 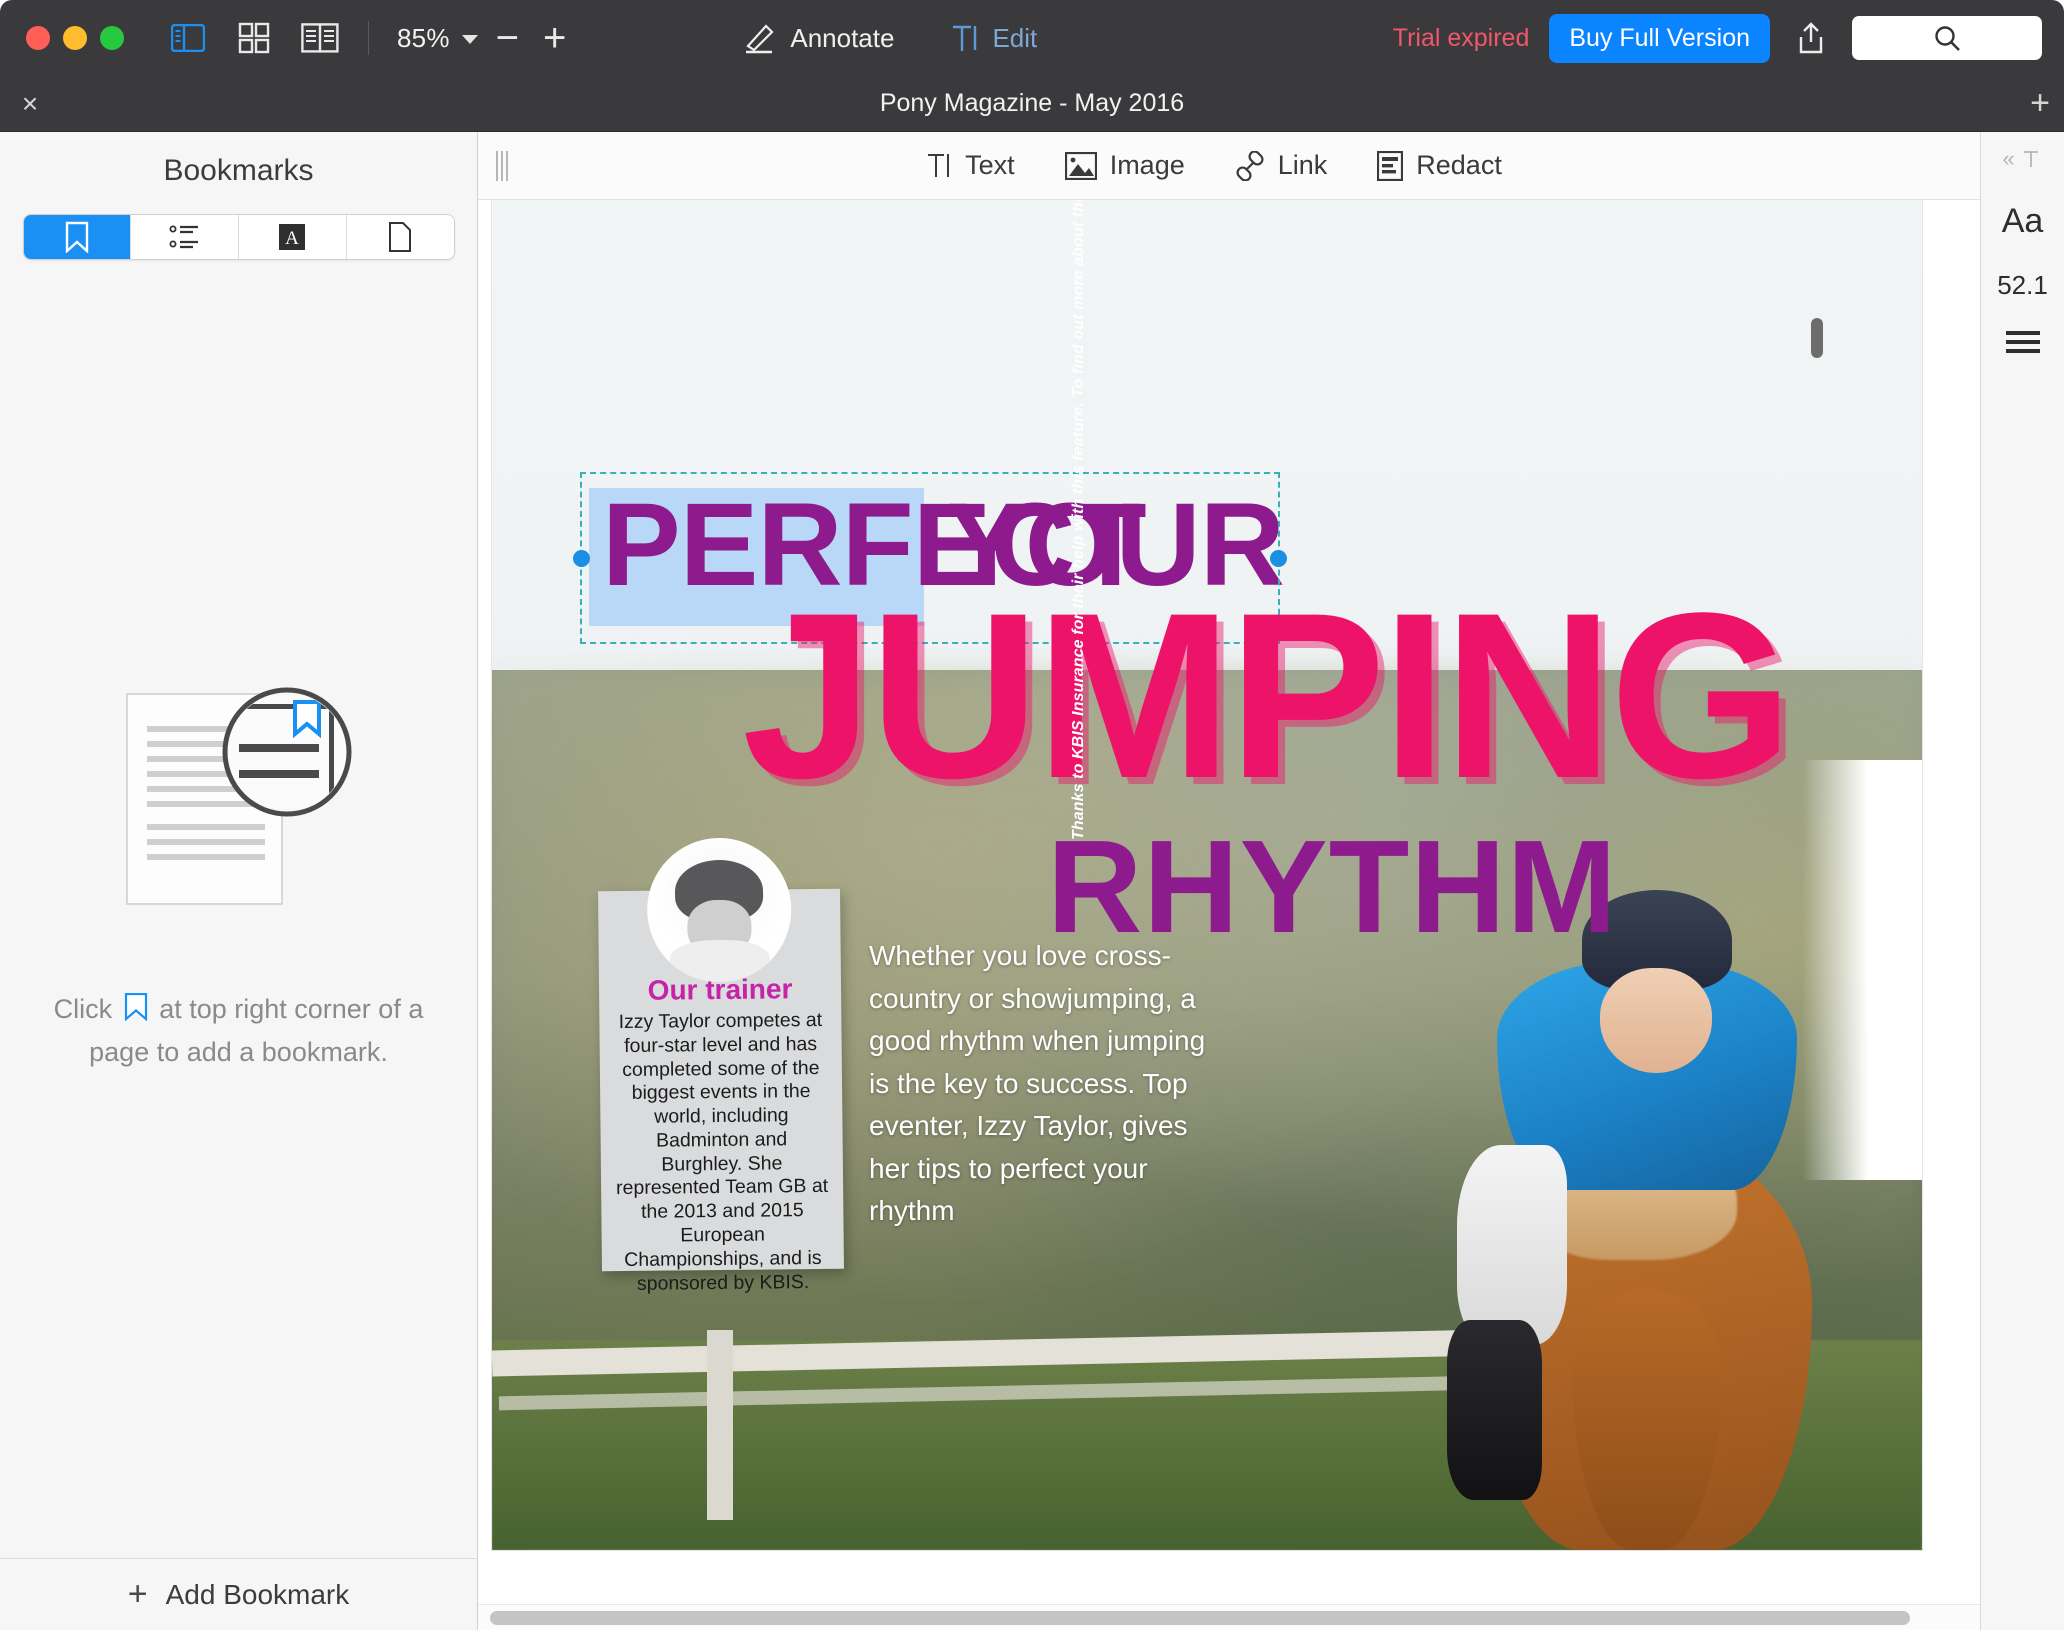 What do you see at coordinates (719, 961) in the screenshot?
I see `avatar-body` at bounding box center [719, 961].